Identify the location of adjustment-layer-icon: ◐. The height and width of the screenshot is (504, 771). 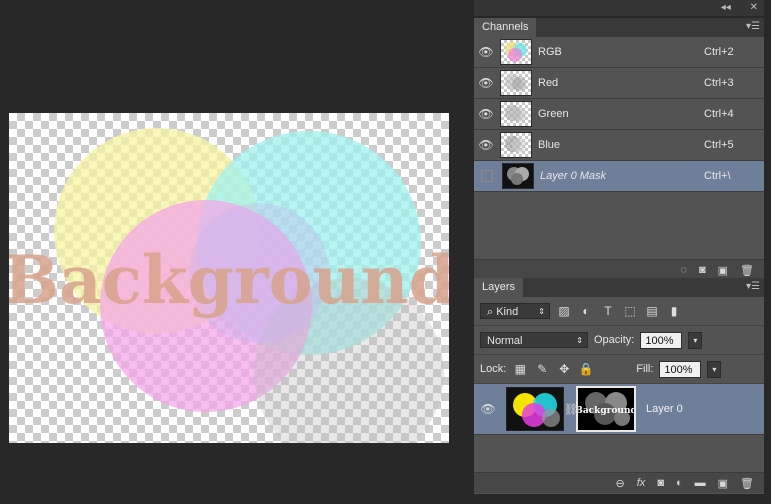
(679, 483).